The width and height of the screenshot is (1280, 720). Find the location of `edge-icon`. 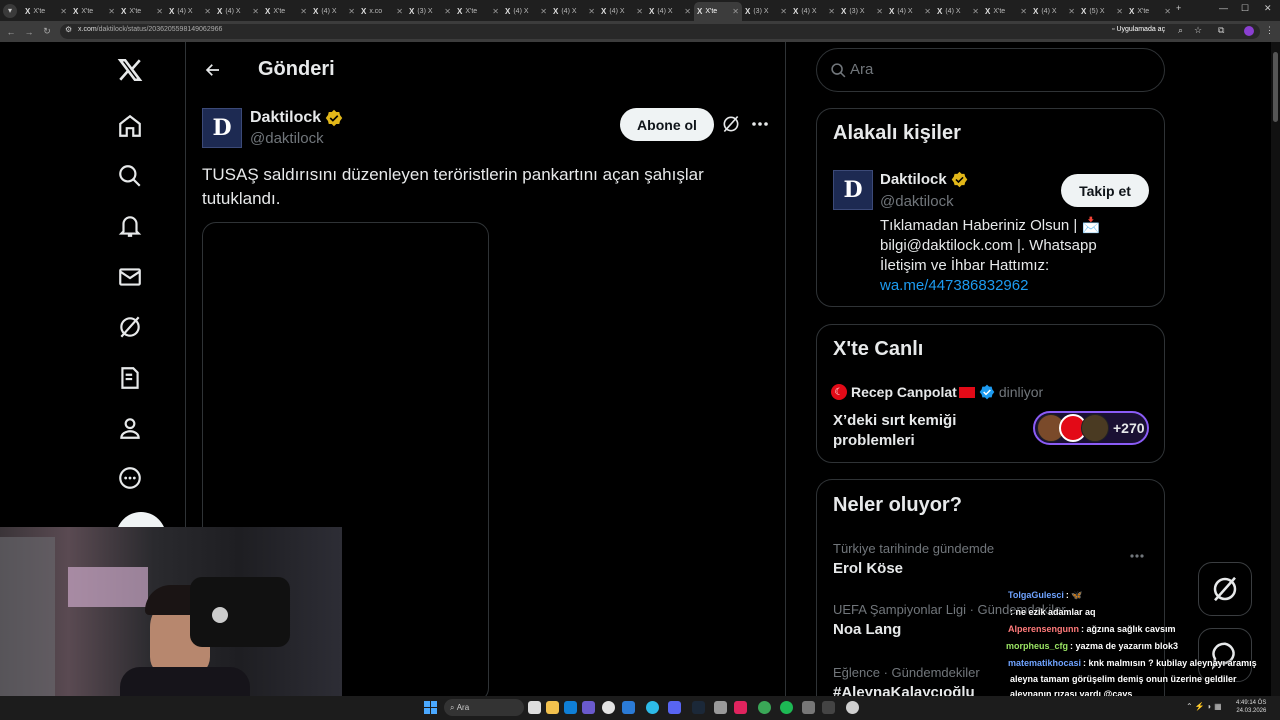

edge-icon is located at coordinates (652, 707).